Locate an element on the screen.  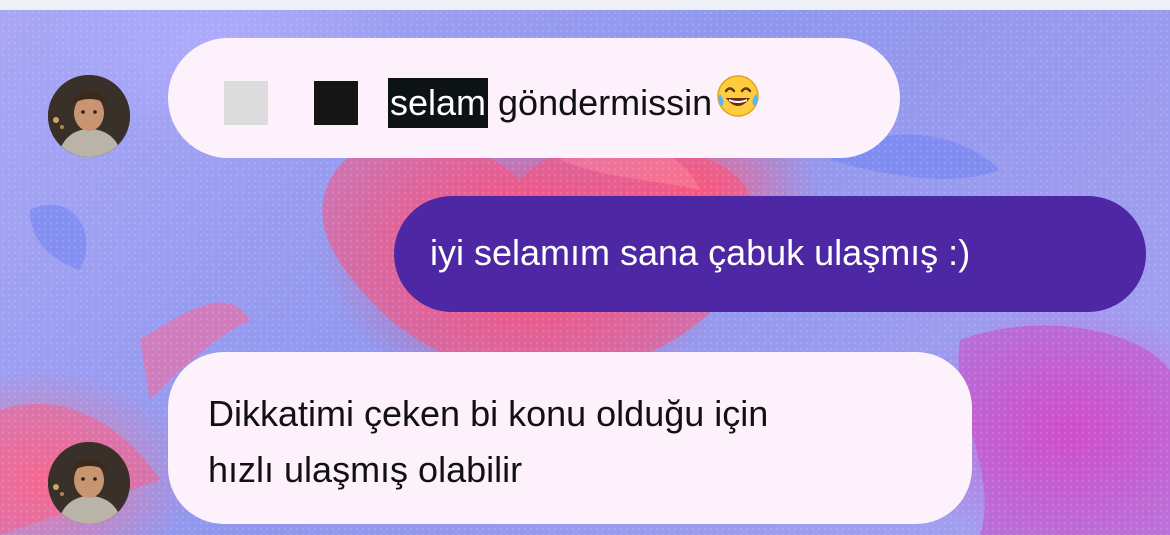
redacted-block-dark is located at coordinates (336, 102).